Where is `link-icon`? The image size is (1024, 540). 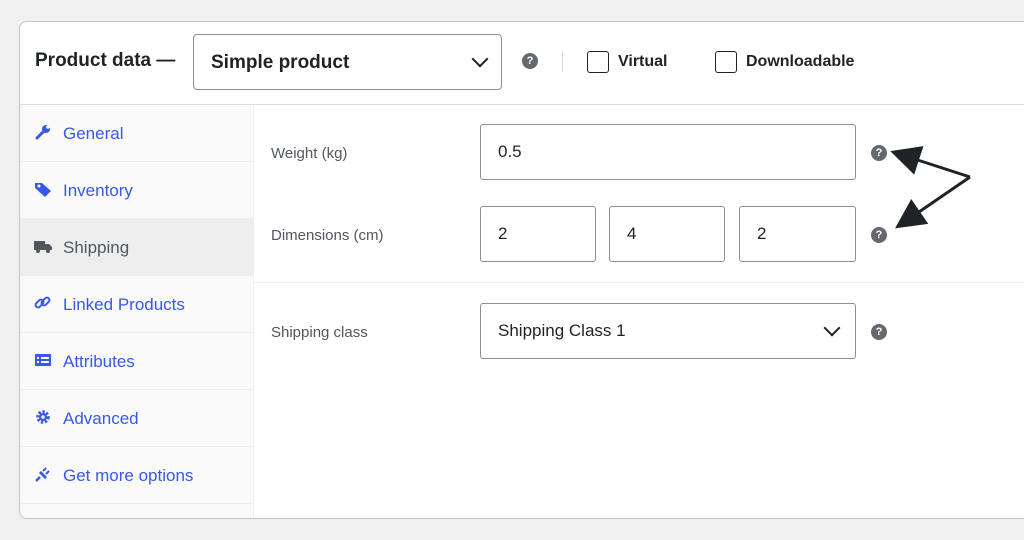 link-icon is located at coordinates (42, 302).